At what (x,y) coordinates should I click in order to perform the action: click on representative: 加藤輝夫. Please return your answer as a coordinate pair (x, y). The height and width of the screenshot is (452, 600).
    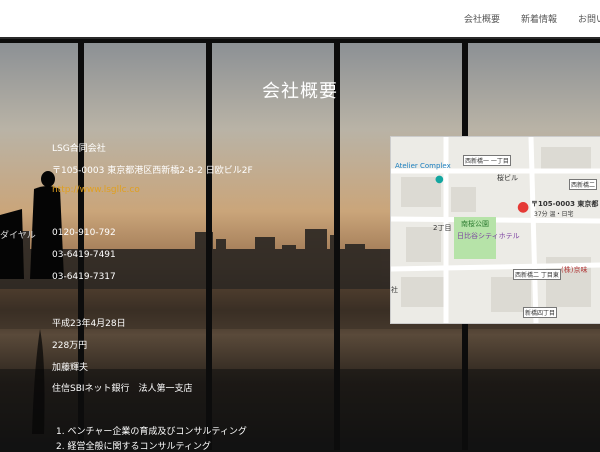
    Looking at the image, I should click on (70, 368).